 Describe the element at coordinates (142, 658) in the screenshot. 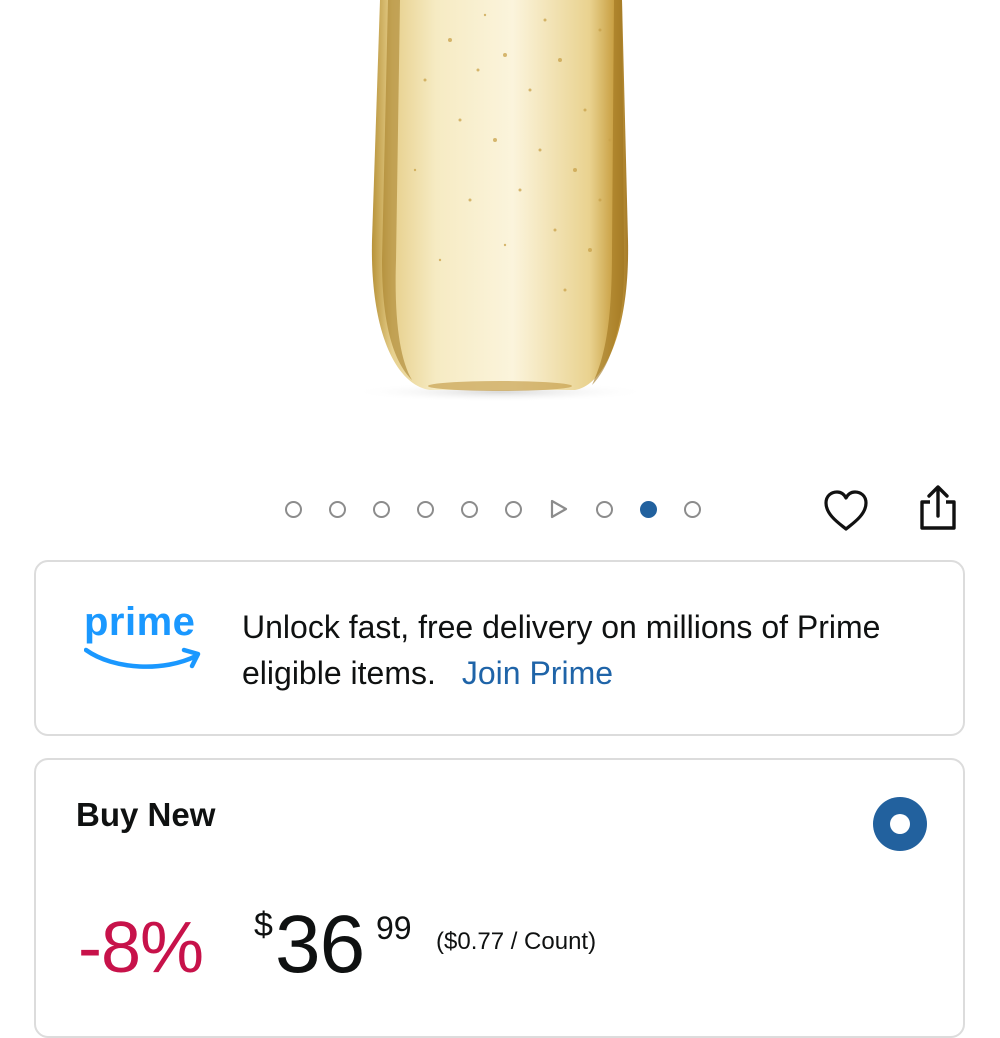

I see `prime-smile-arrow-icon` at that location.